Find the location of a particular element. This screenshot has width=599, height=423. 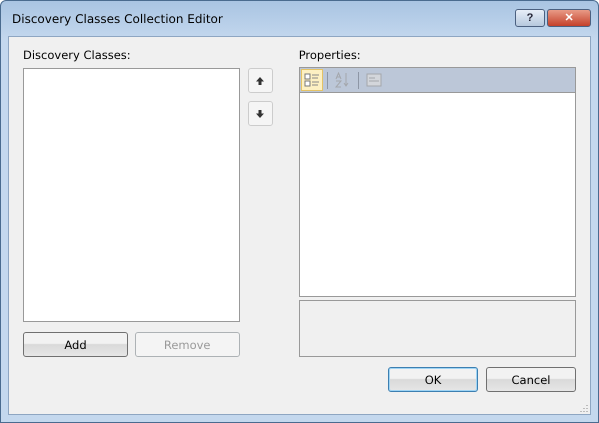

help-button: ? is located at coordinates (530, 18).